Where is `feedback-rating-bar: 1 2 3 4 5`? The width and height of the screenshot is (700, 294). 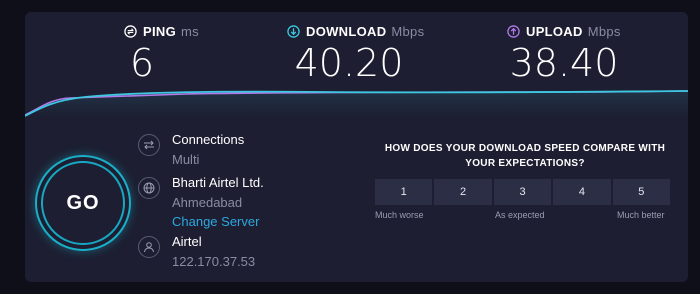
feedback-rating-bar: 1 2 3 4 5 is located at coordinates (523, 192).